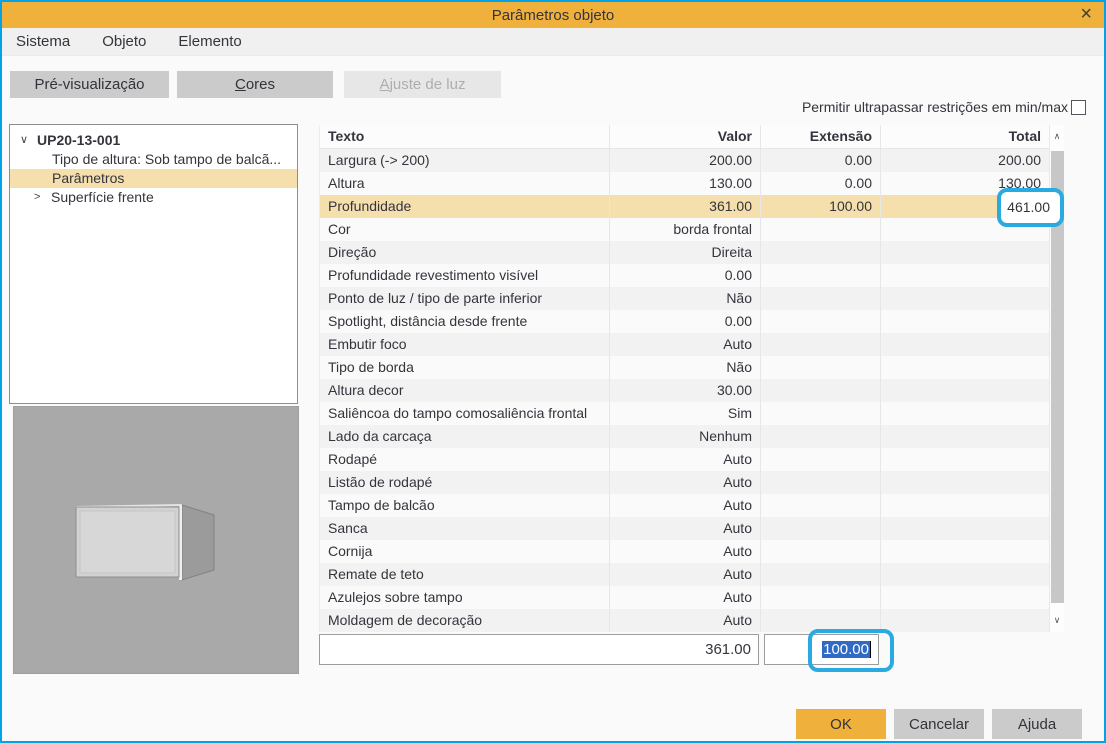 This screenshot has width=1106, height=743. I want to click on cell-texto: Lado da carcaça, so click(465, 436).